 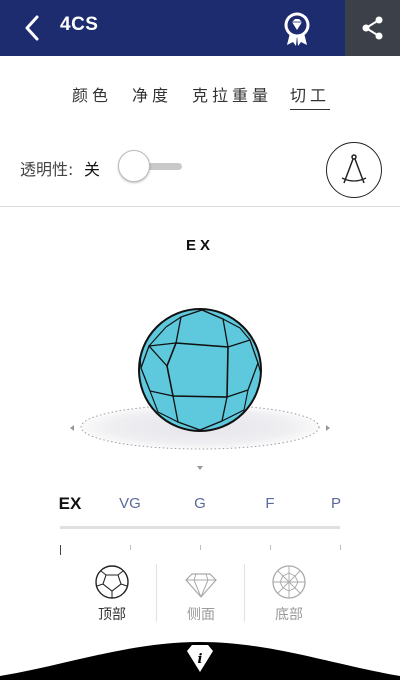 What do you see at coordinates (289, 582) in the screenshot?
I see `diamond-bottom-icon` at bounding box center [289, 582].